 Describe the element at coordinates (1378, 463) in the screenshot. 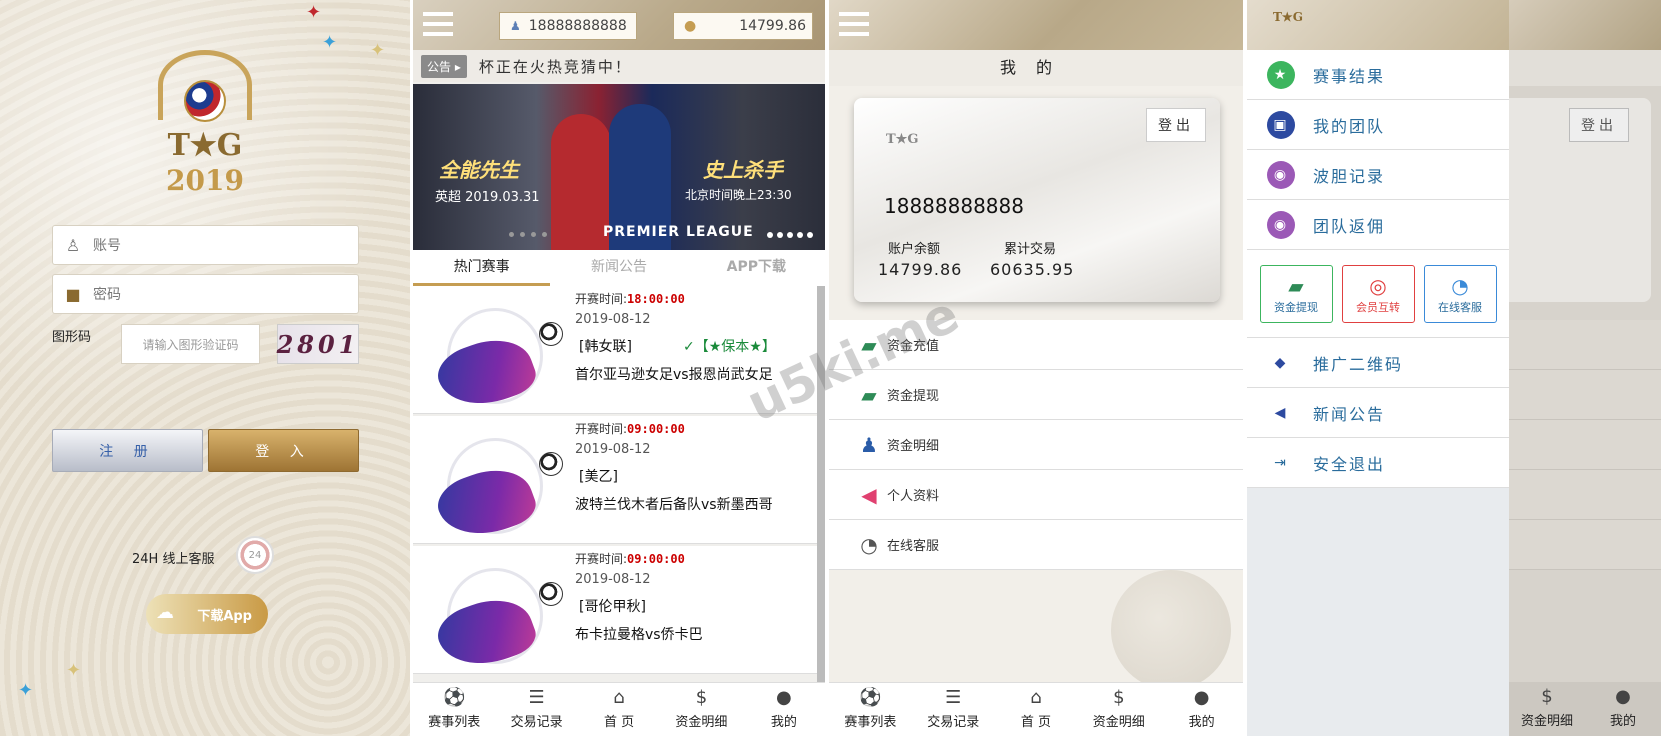

I see `drawer-item-logout: ⇥ 安全退出` at that location.